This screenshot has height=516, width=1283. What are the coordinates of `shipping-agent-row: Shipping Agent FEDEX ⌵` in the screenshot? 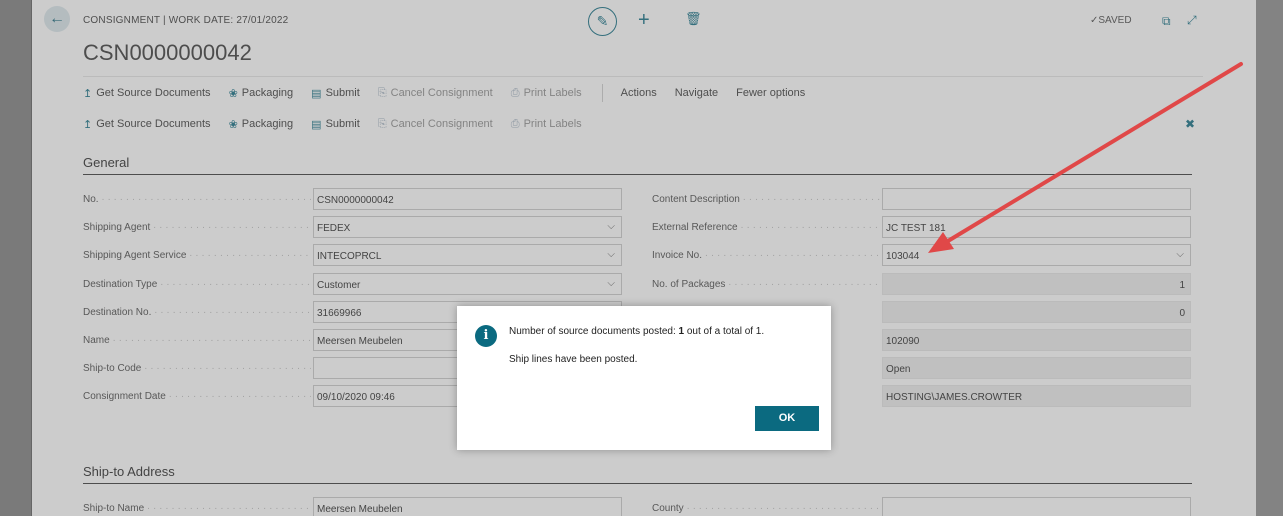 It's located at (353, 227).